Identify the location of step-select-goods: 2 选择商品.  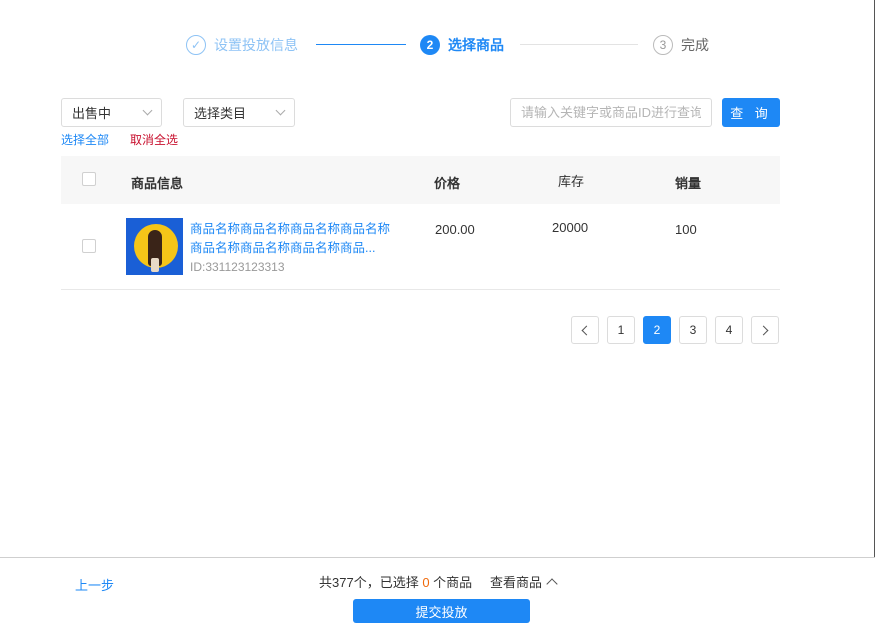
(462, 45).